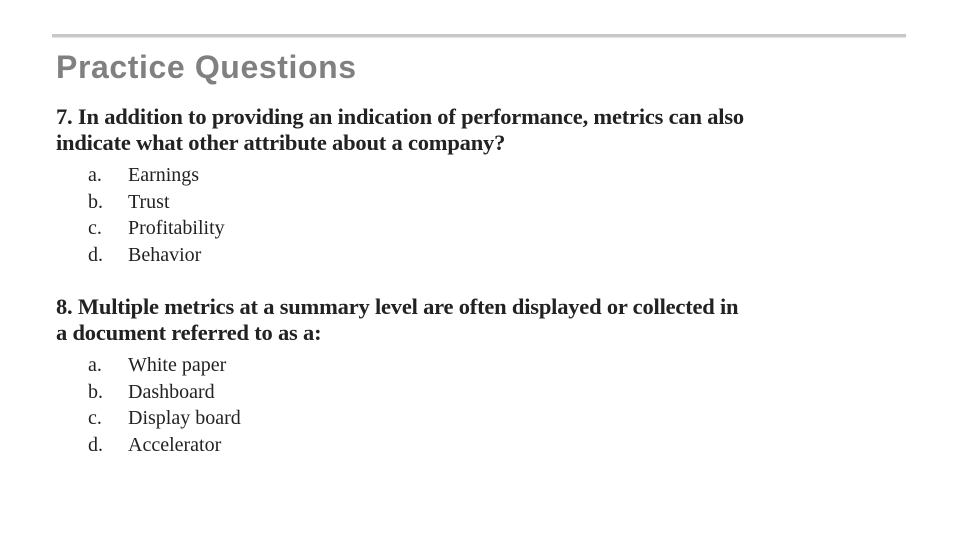  Describe the element at coordinates (177, 365) in the screenshot. I see `option-label: White paper` at that location.